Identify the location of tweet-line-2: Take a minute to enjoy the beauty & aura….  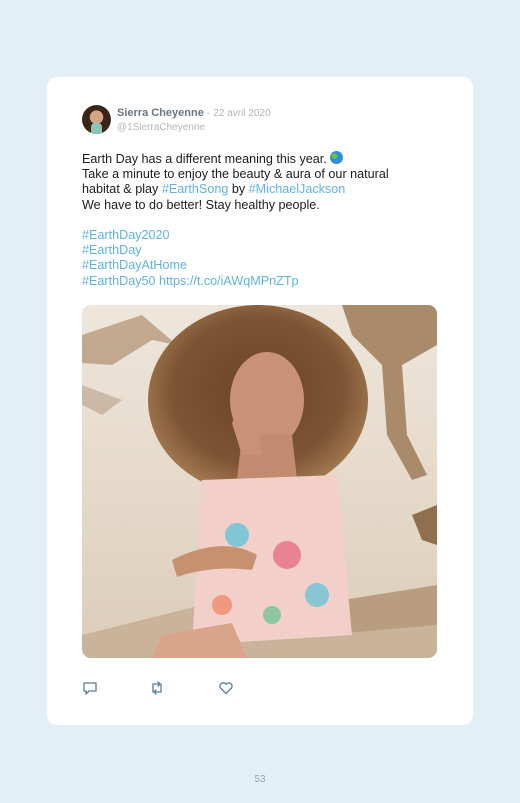
(235, 174).